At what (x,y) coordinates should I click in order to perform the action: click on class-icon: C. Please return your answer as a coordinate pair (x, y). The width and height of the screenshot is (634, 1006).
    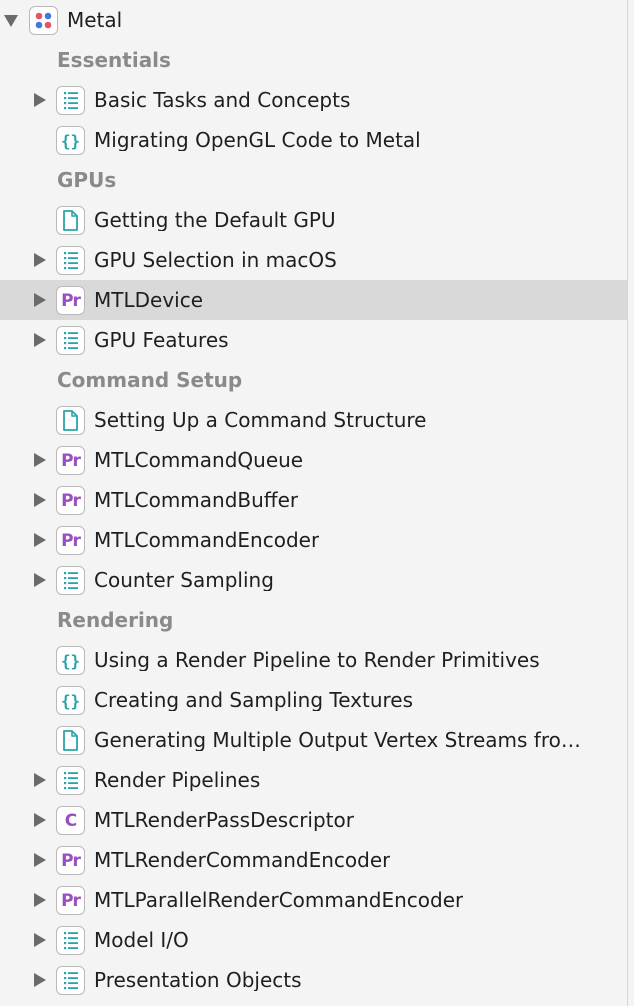
    Looking at the image, I should click on (70, 820).